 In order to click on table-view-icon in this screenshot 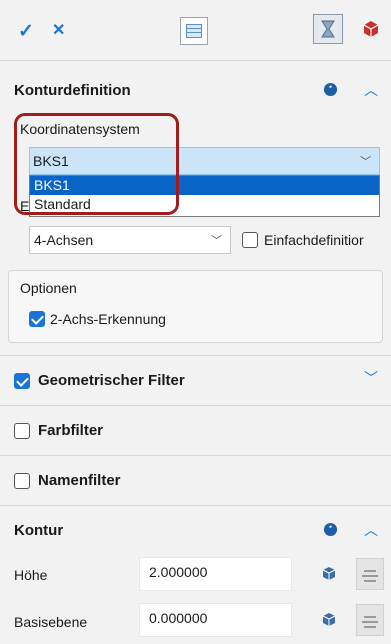, I will do `click(194, 31)`.